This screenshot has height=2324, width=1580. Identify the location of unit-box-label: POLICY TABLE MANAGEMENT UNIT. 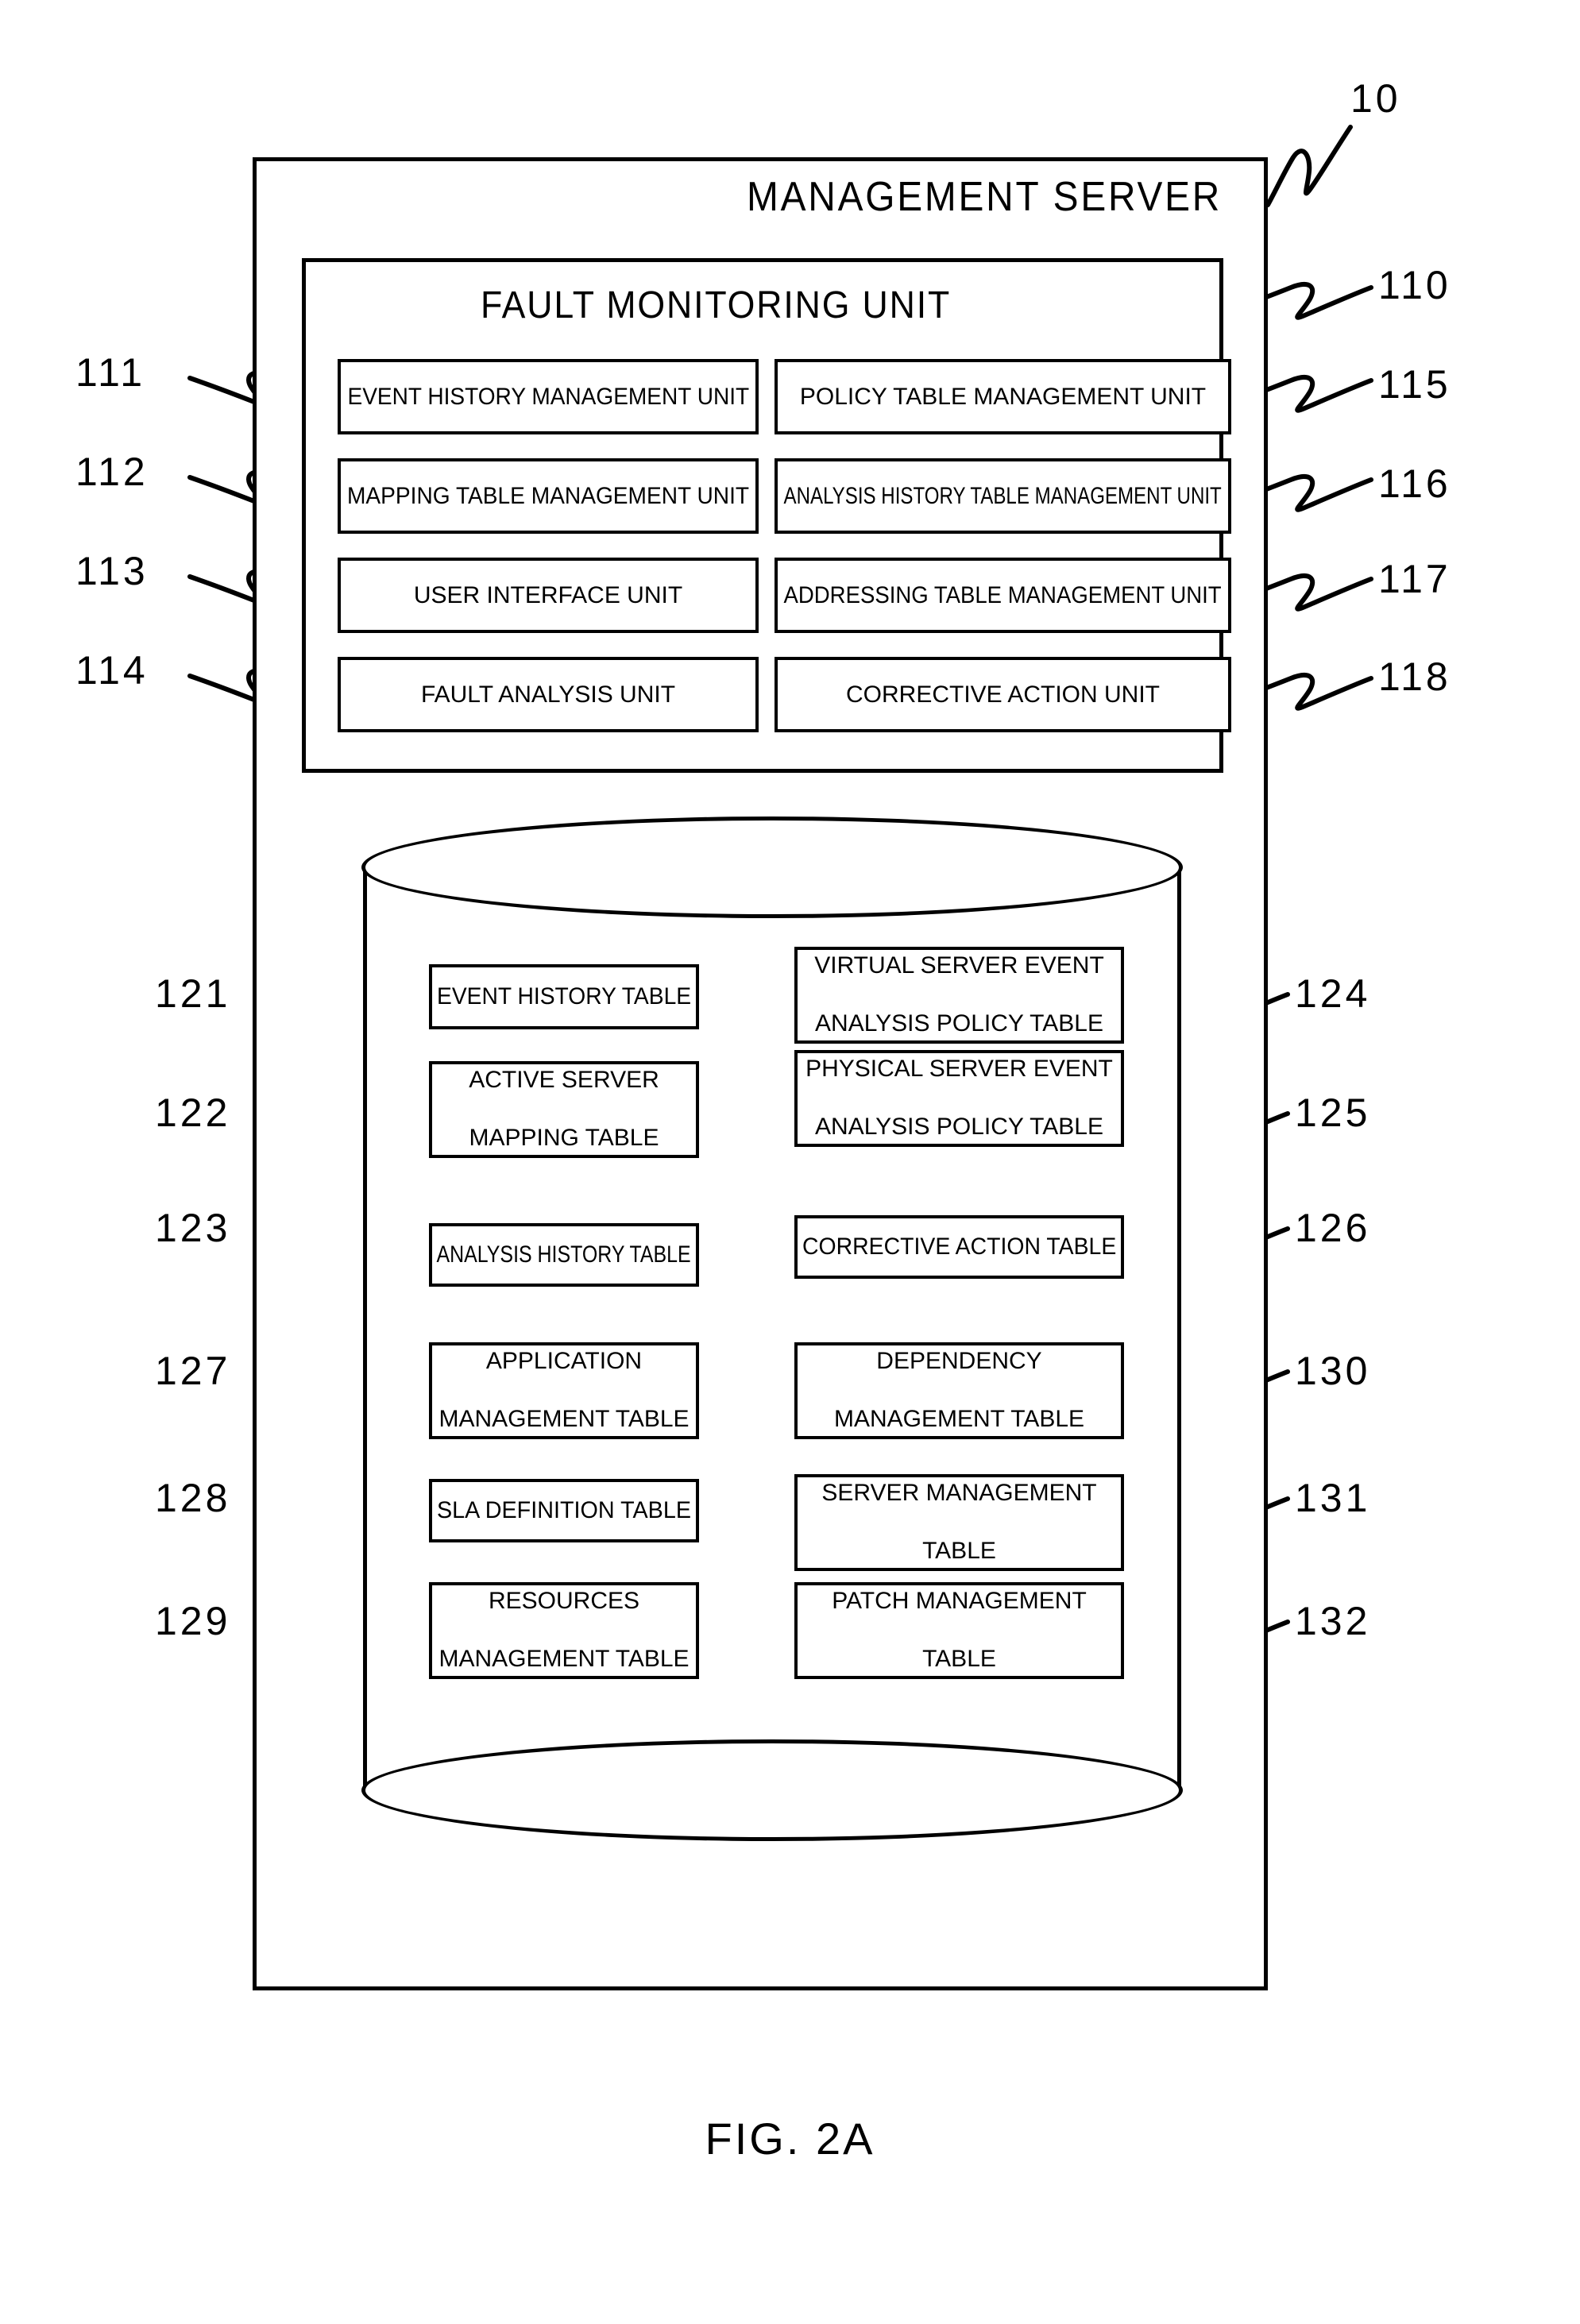
(1003, 396).